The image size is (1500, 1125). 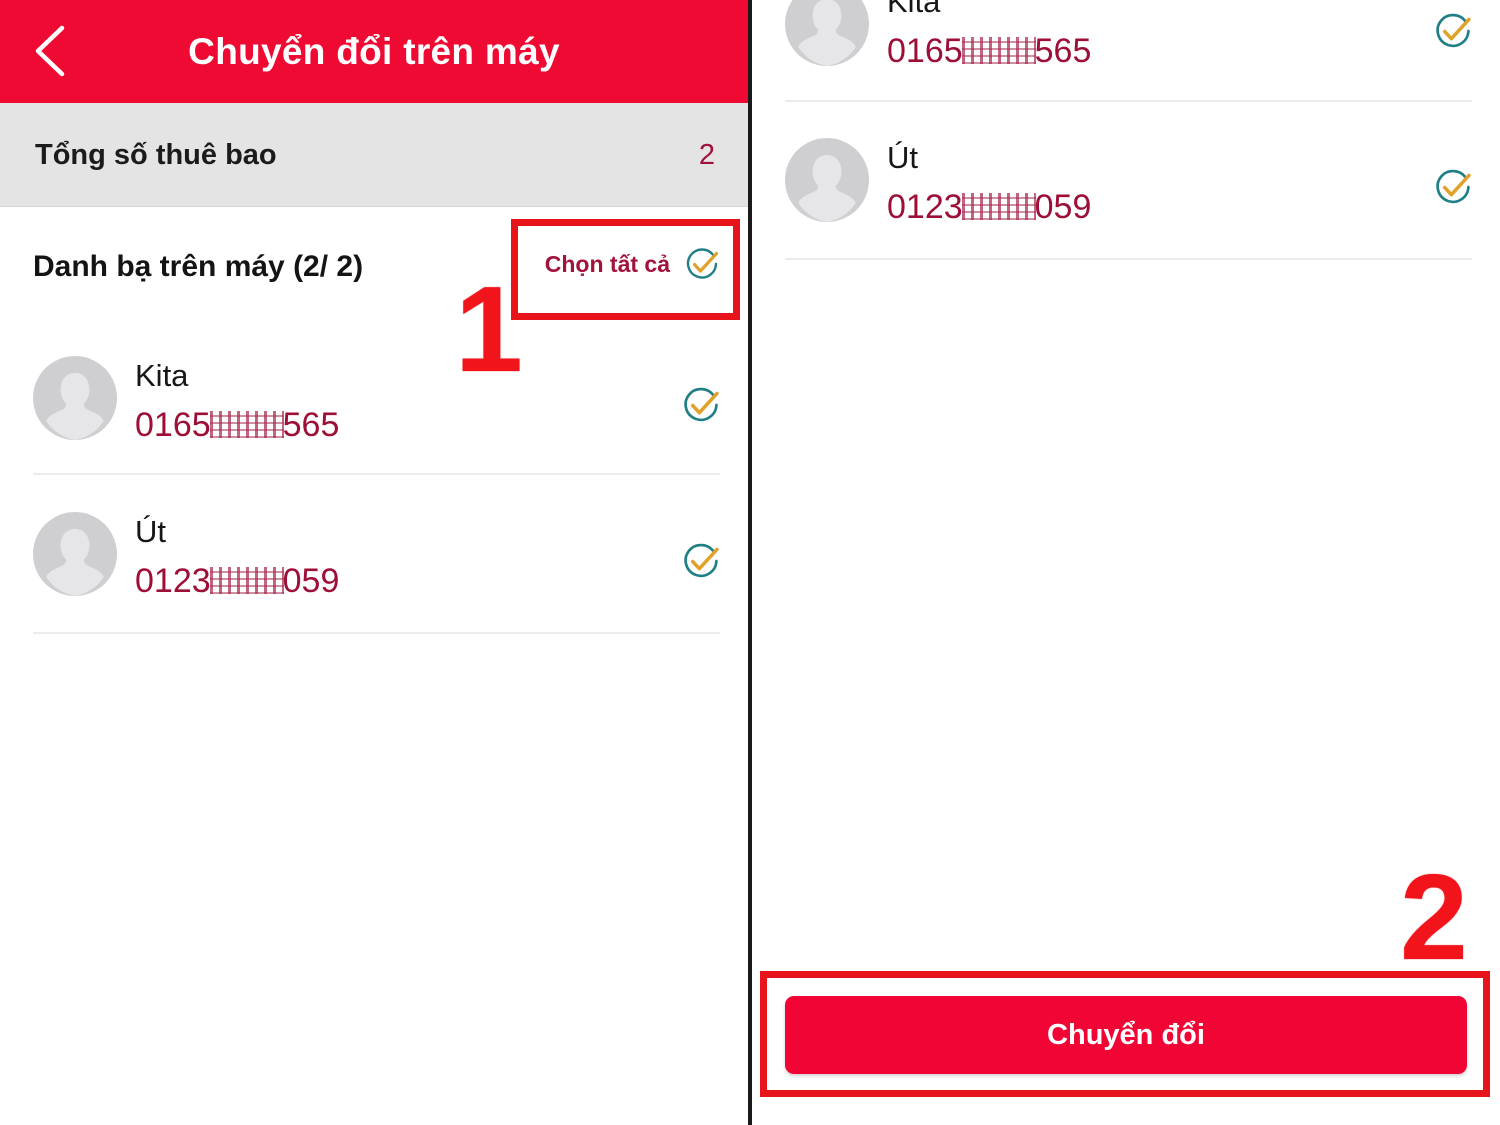 I want to click on select-all-button: Chọn tất cả, so click(x=633, y=264).